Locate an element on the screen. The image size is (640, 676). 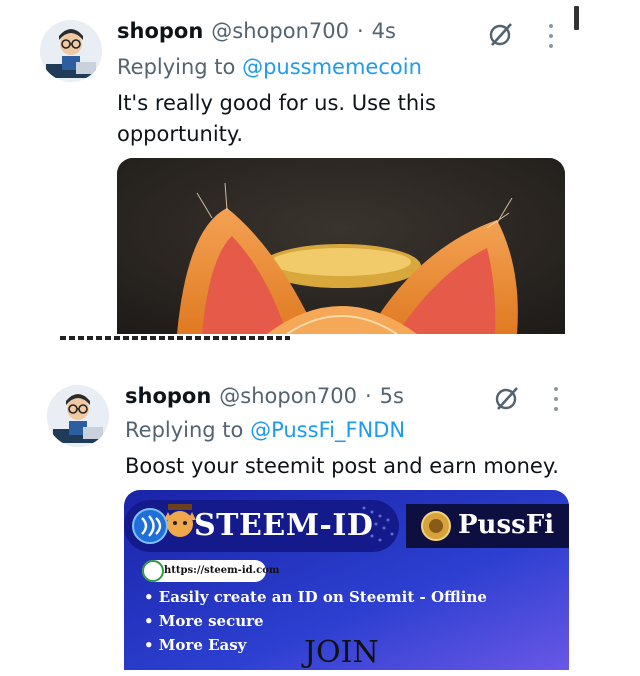
timestamp: 5s is located at coordinates (392, 396).